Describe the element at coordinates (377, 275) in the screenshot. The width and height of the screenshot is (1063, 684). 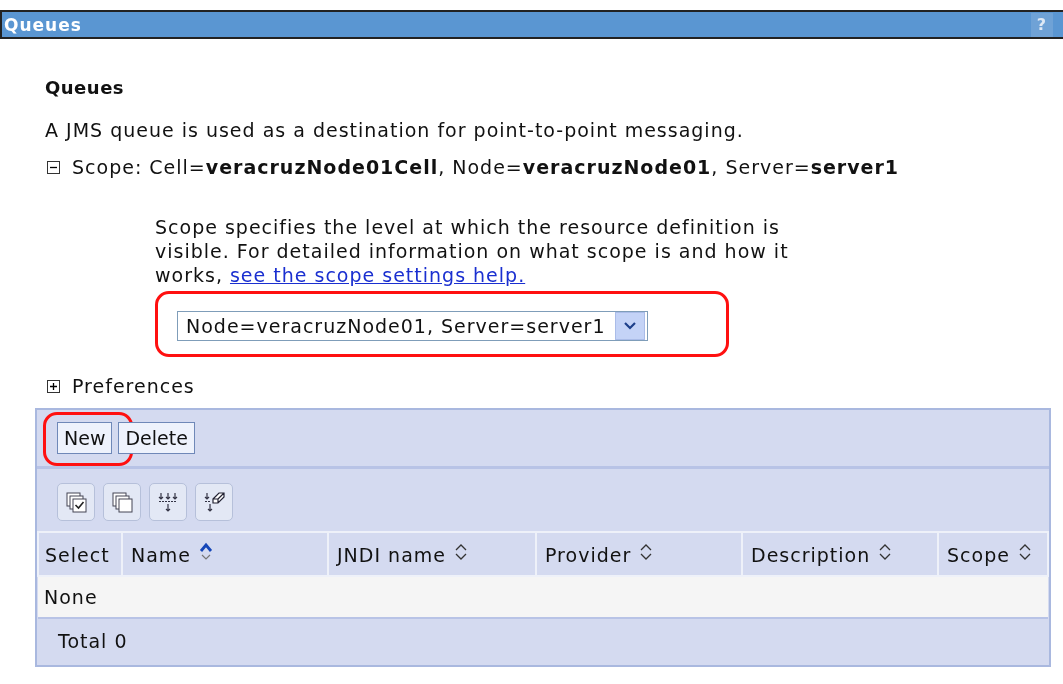
I see `scope-help-link: see the scope settings help.` at that location.